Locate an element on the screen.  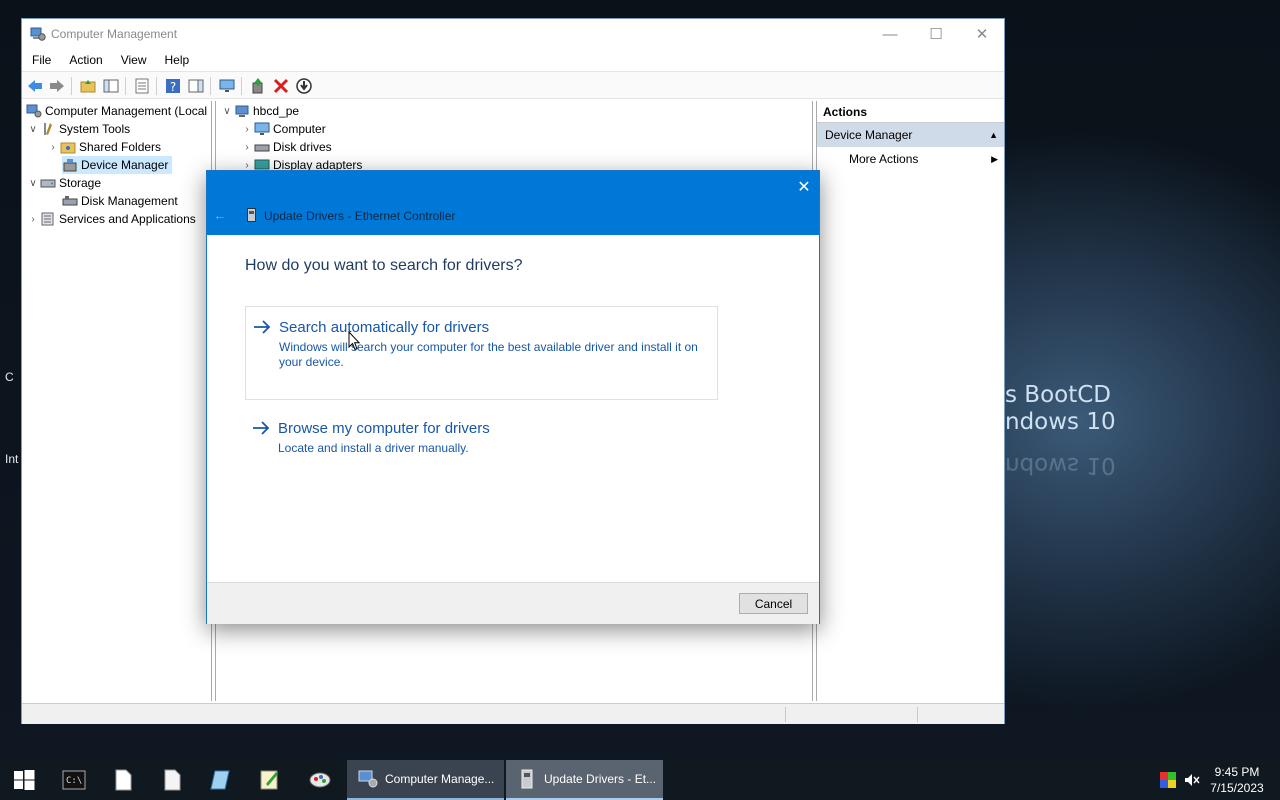
properties-icon is located at coordinates (142, 86).